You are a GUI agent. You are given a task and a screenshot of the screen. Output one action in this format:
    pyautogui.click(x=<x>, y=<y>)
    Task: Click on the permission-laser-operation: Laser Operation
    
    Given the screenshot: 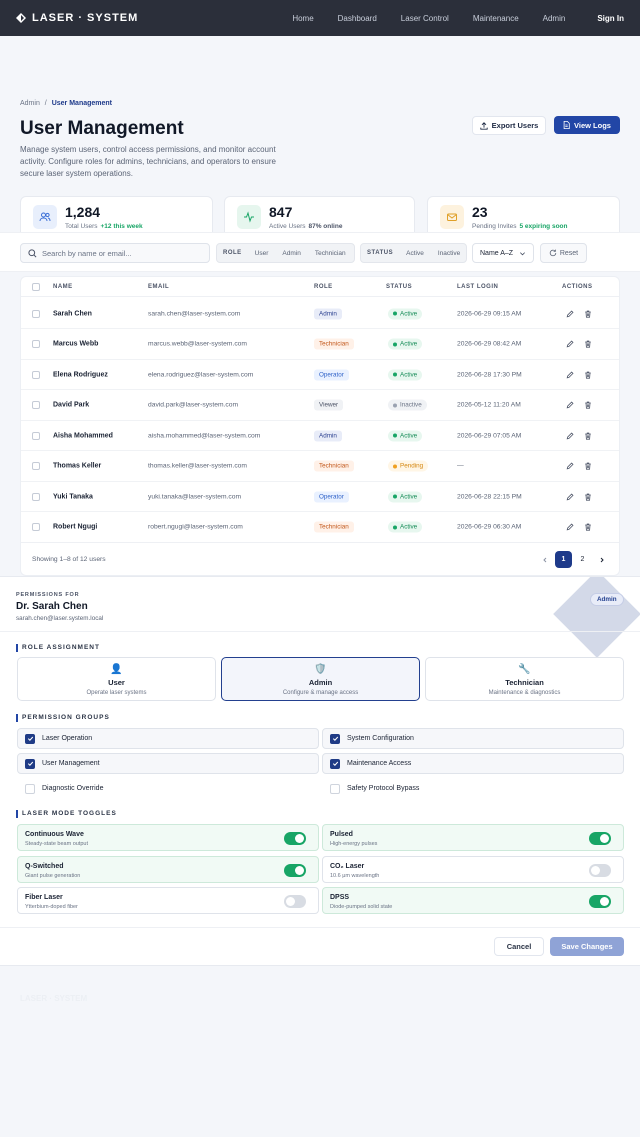 What is the action you would take?
    pyautogui.click(x=168, y=738)
    